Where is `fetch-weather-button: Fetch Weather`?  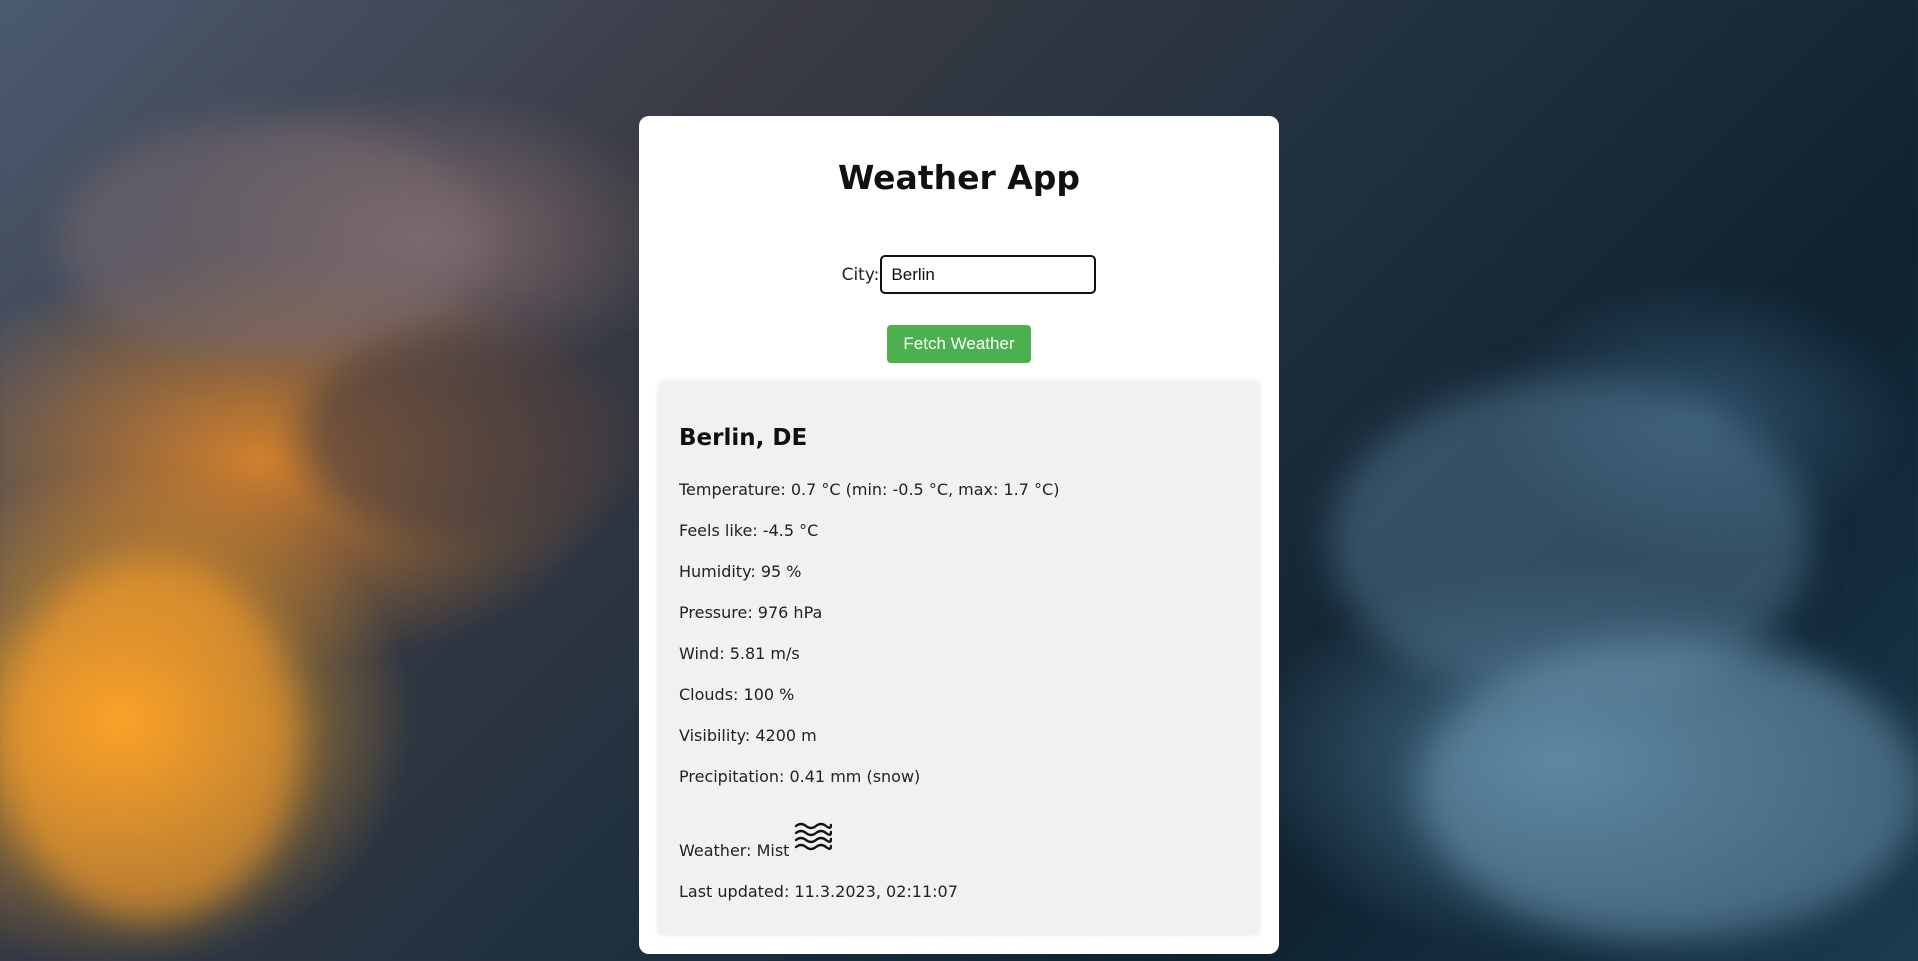
fetch-weather-button: Fetch Weather is located at coordinates (959, 344).